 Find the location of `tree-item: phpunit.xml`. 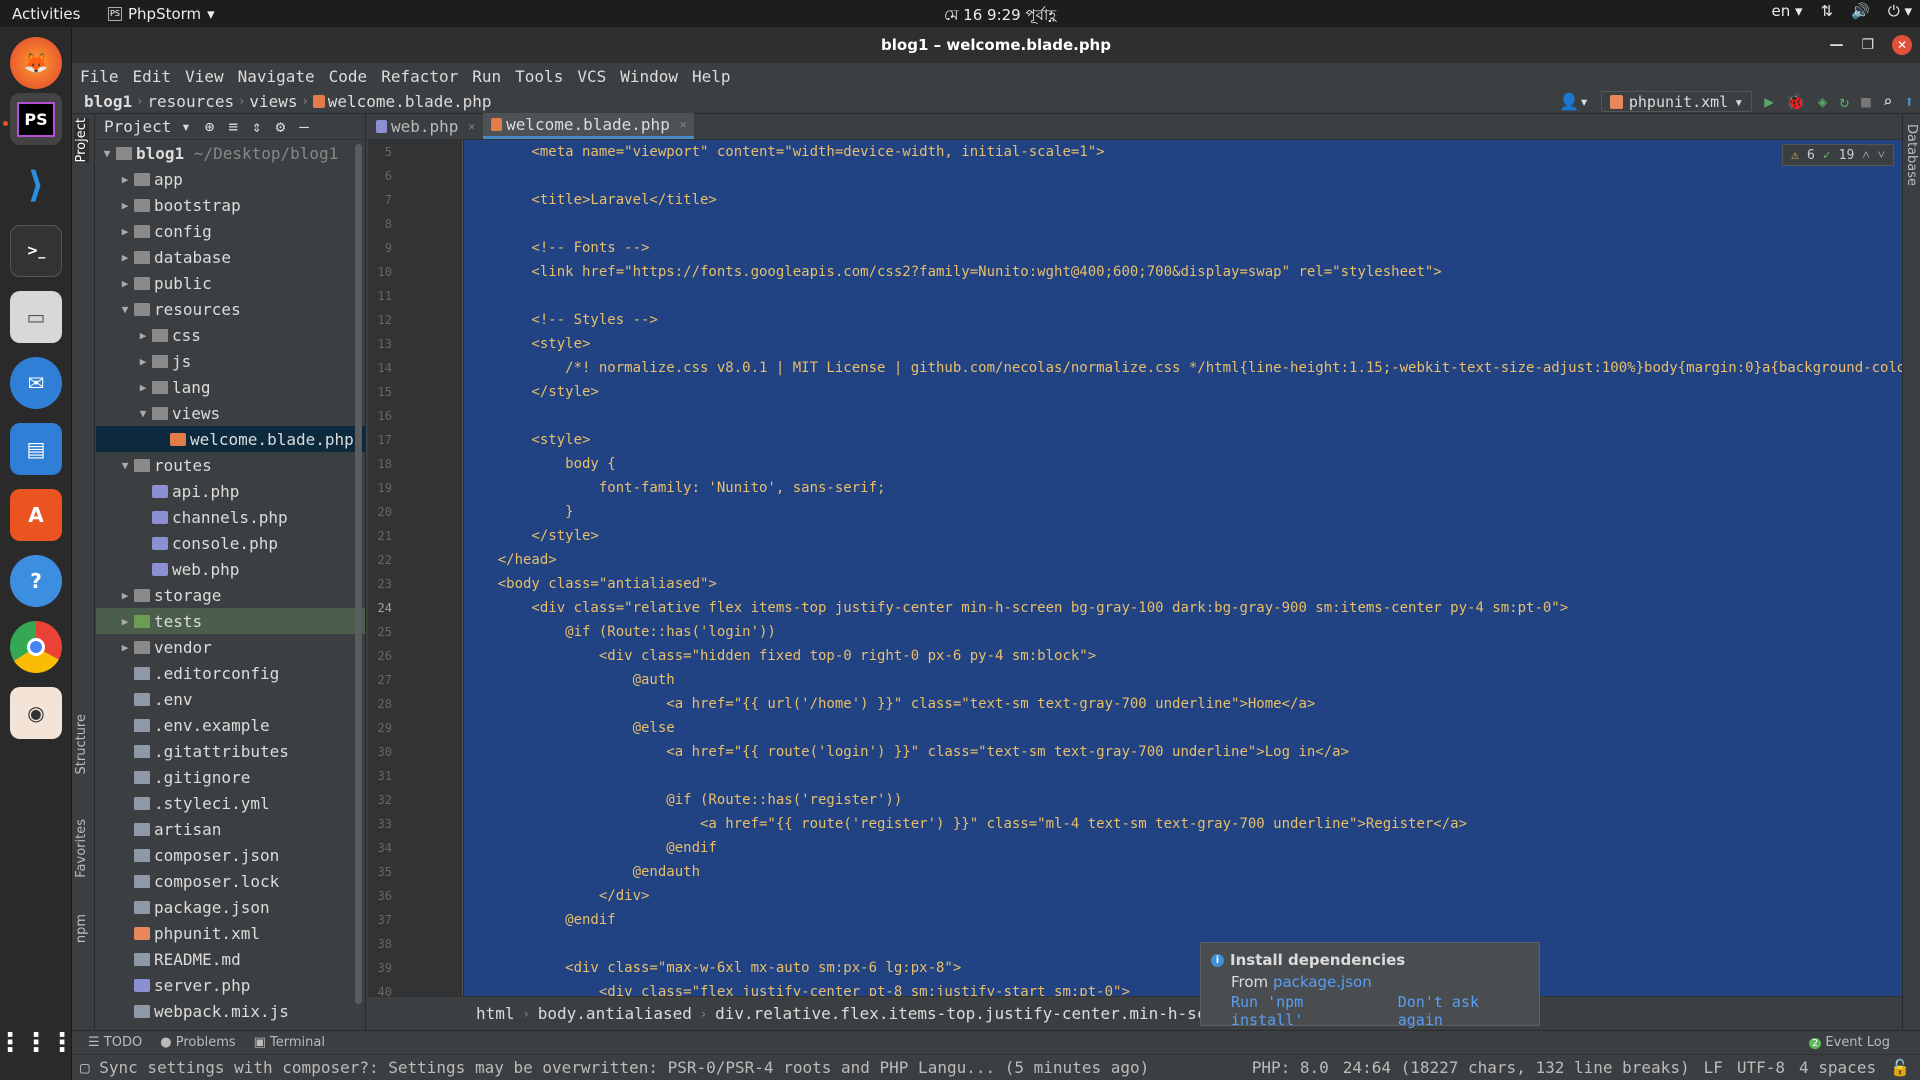

tree-item: phpunit.xml is located at coordinates (230, 933).